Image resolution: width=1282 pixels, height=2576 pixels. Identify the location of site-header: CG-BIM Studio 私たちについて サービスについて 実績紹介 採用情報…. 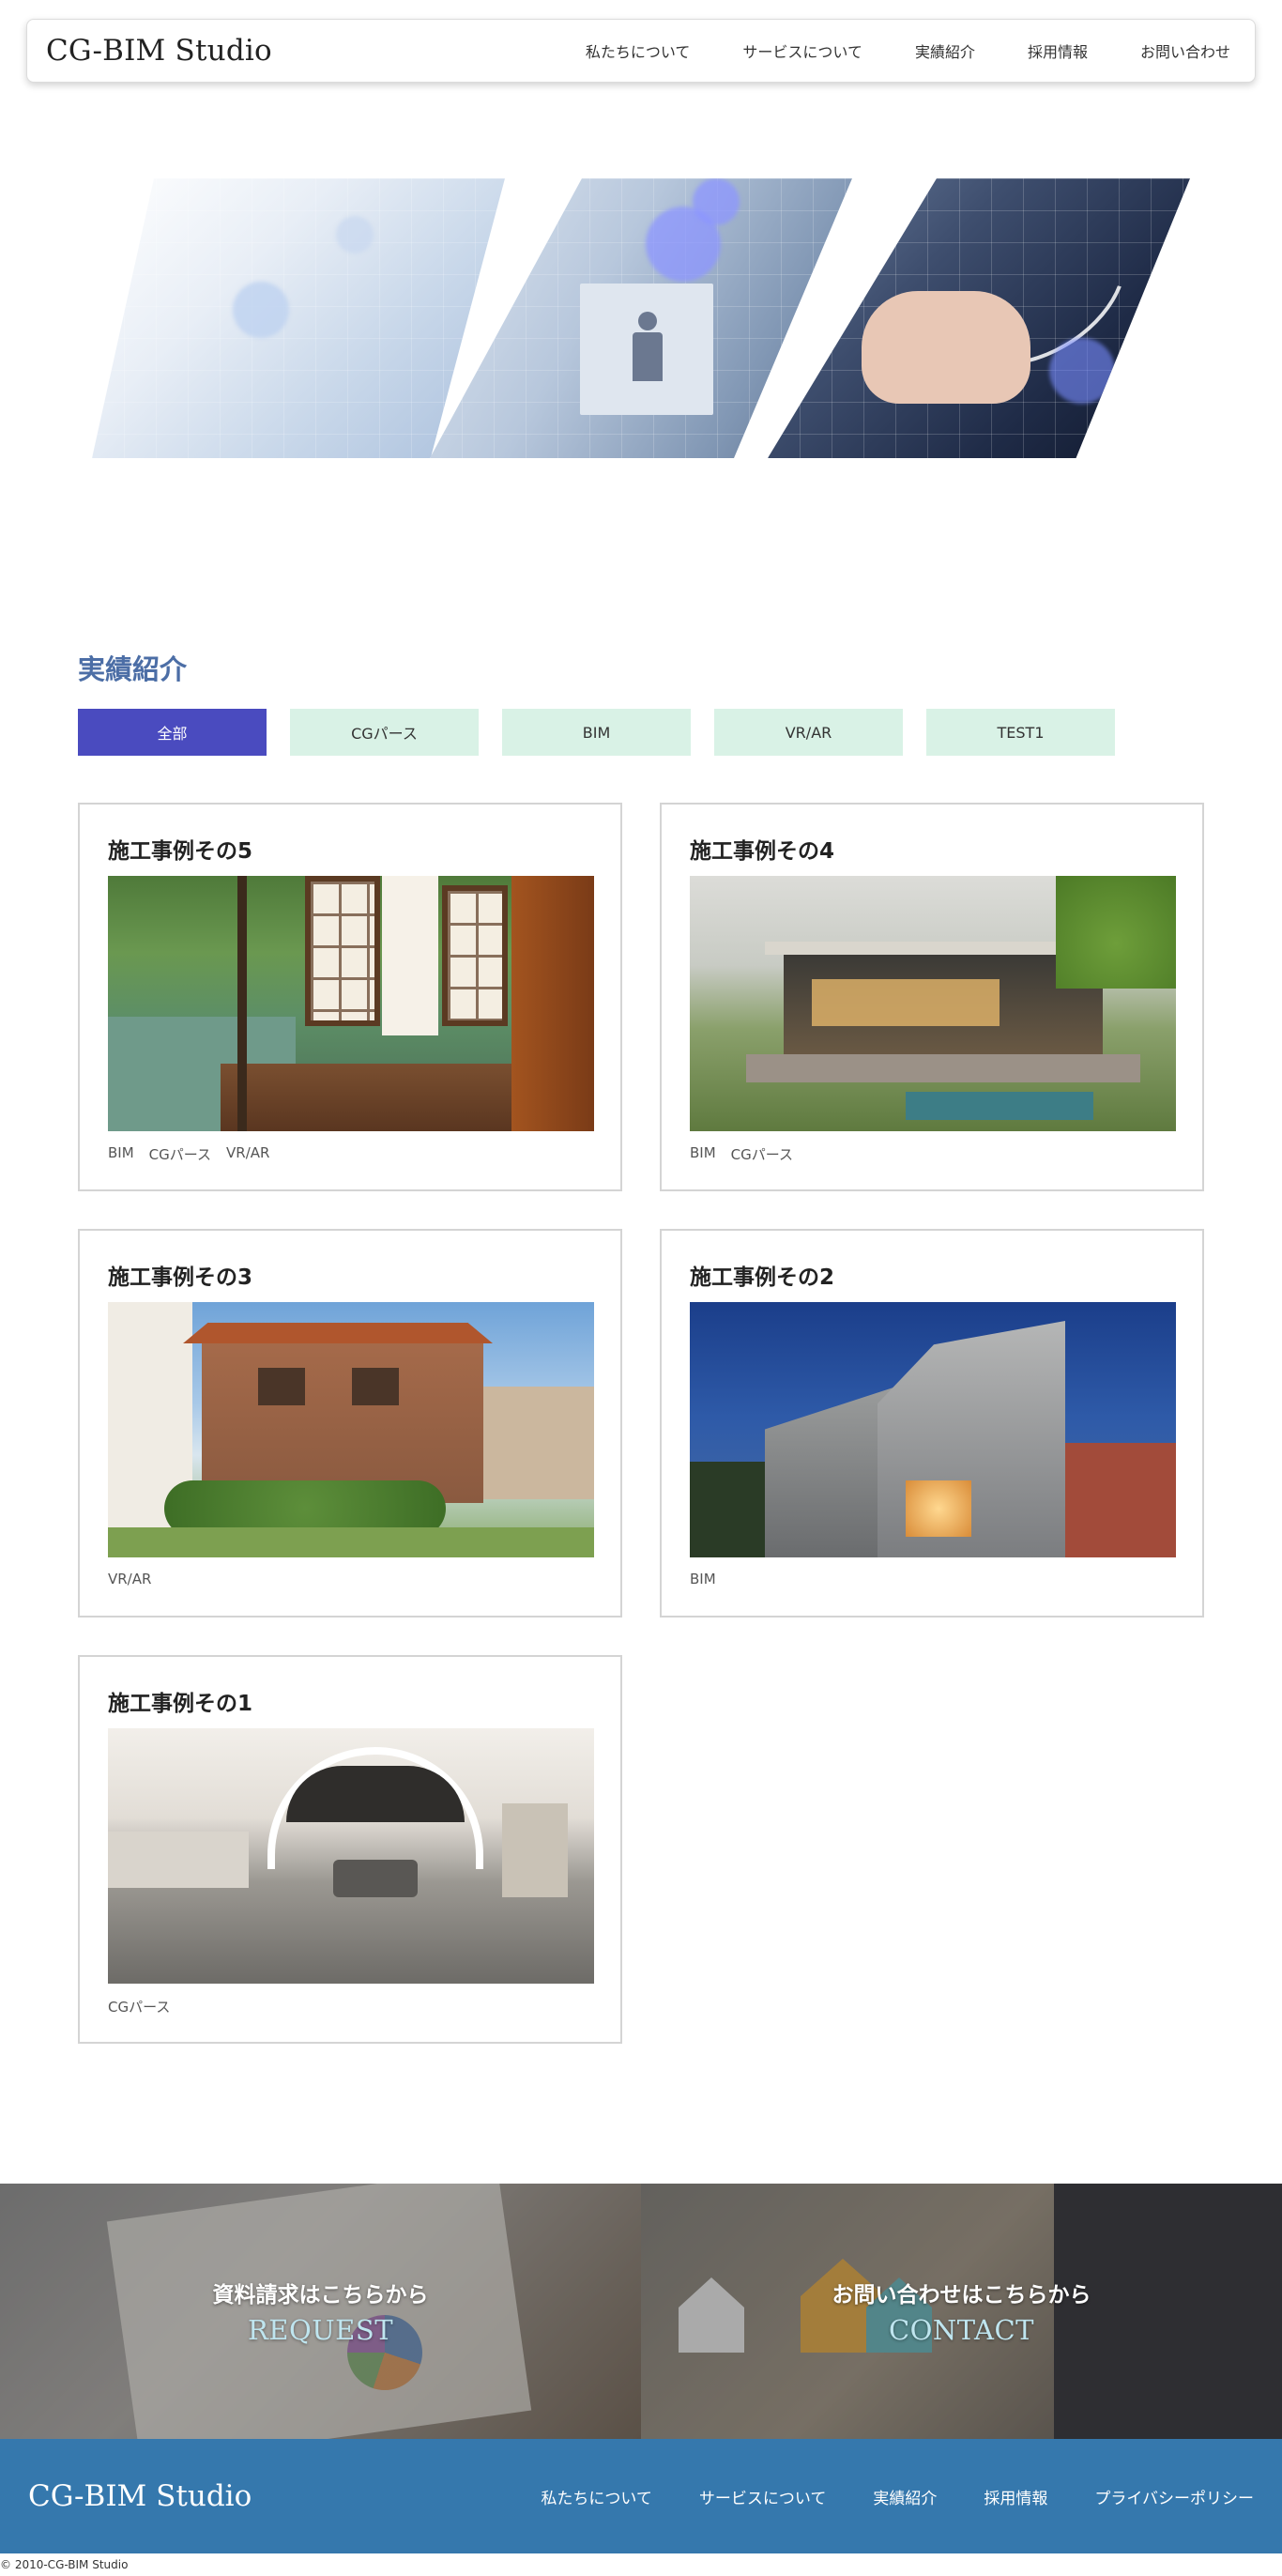
(641, 51).